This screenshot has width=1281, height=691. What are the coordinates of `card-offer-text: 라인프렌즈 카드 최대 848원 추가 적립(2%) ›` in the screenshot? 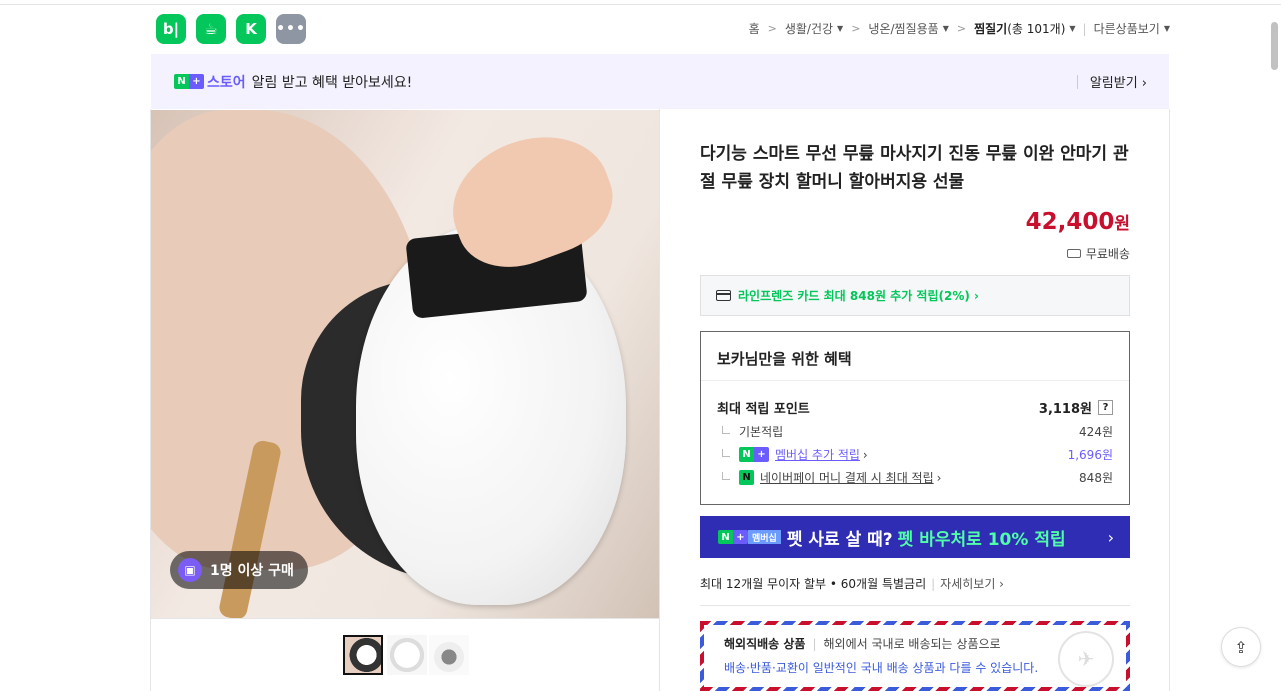 It's located at (858, 296).